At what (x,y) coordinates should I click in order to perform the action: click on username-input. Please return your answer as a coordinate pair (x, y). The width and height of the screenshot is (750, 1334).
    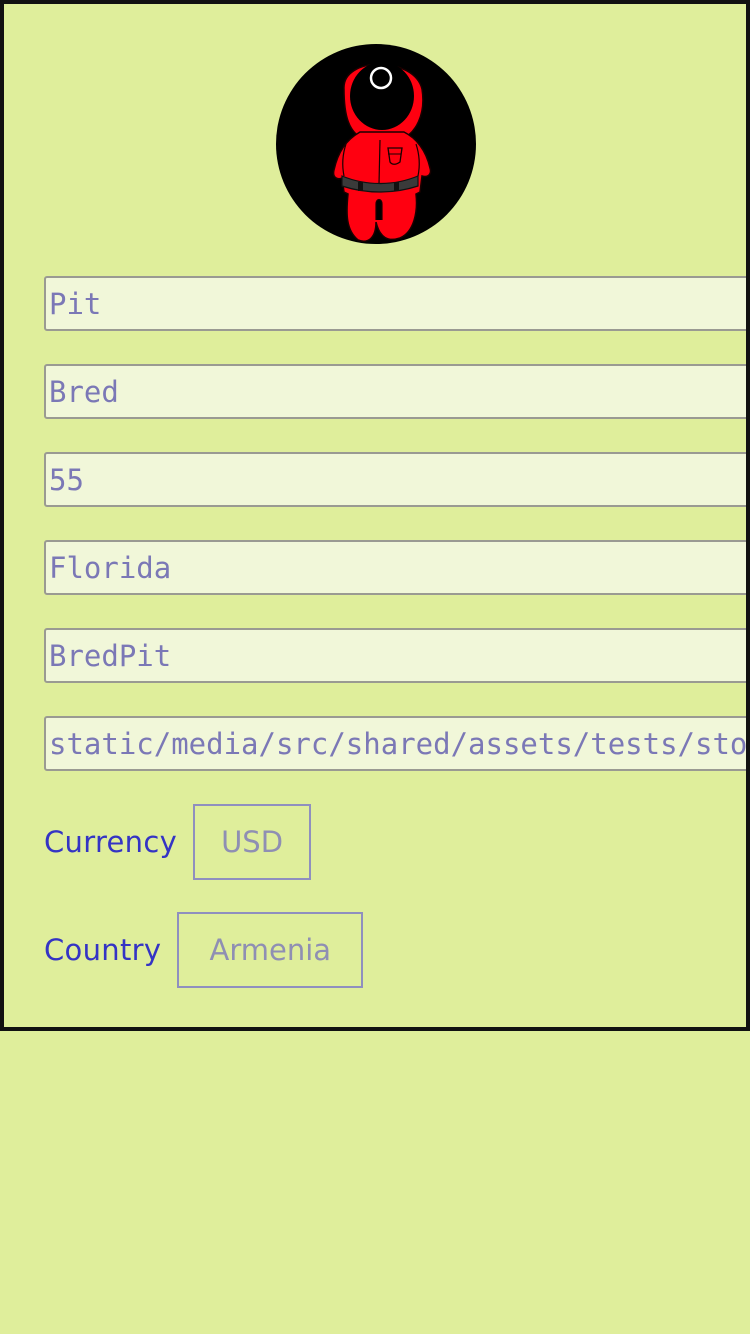
    Looking at the image, I should click on (395, 655).